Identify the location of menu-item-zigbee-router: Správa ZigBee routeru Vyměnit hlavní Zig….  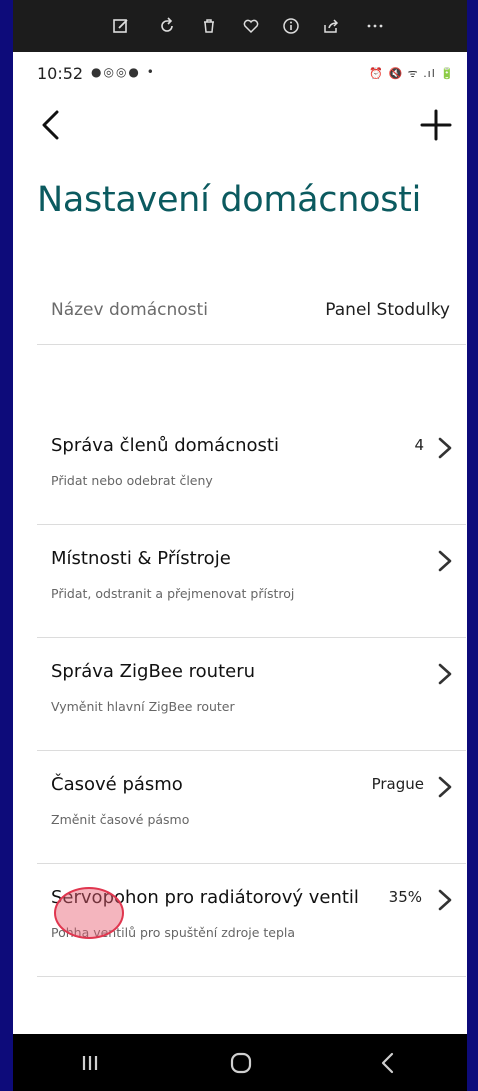
(251, 694).